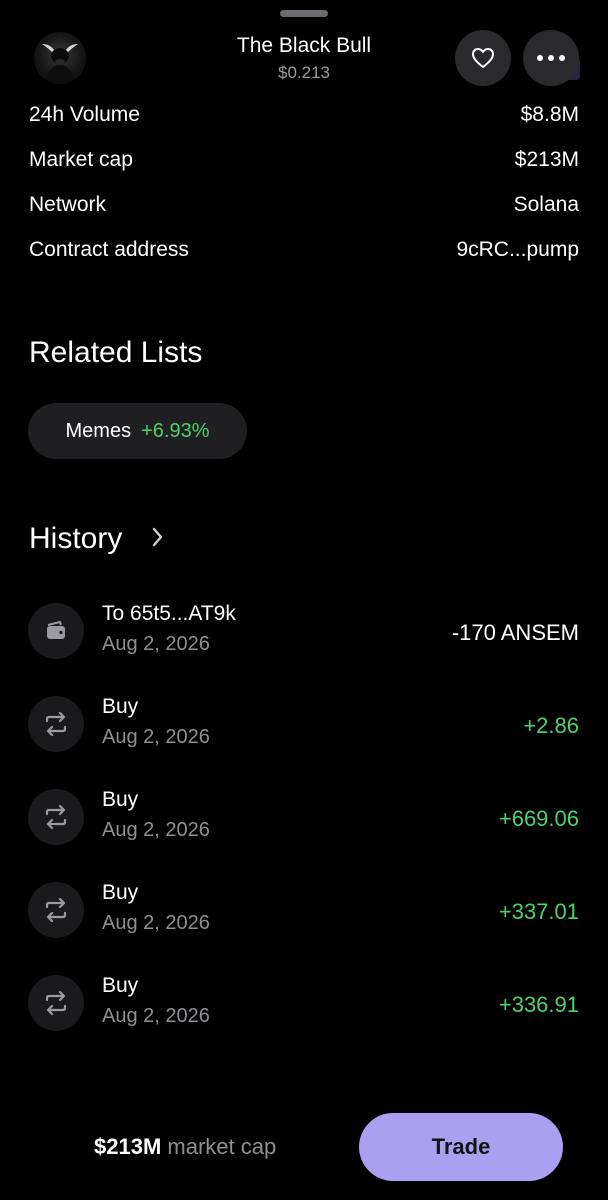 The height and width of the screenshot is (1200, 608). I want to click on stat-row-contract-address: Contract address 9cRC...pump, so click(304, 250).